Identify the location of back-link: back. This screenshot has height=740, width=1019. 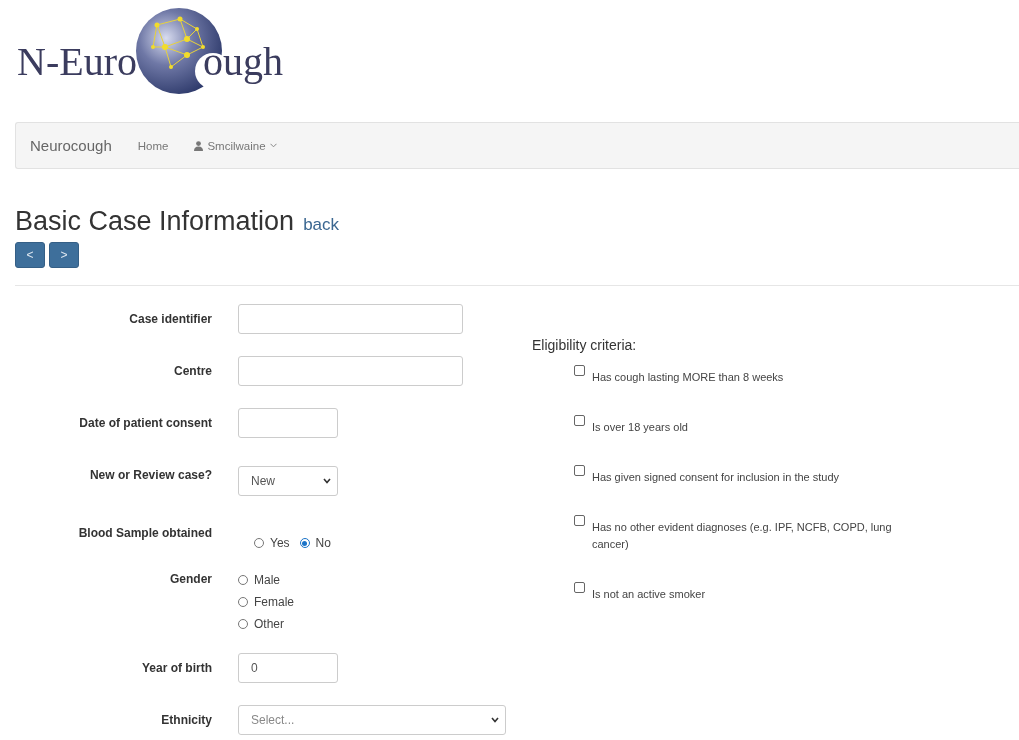
(321, 225).